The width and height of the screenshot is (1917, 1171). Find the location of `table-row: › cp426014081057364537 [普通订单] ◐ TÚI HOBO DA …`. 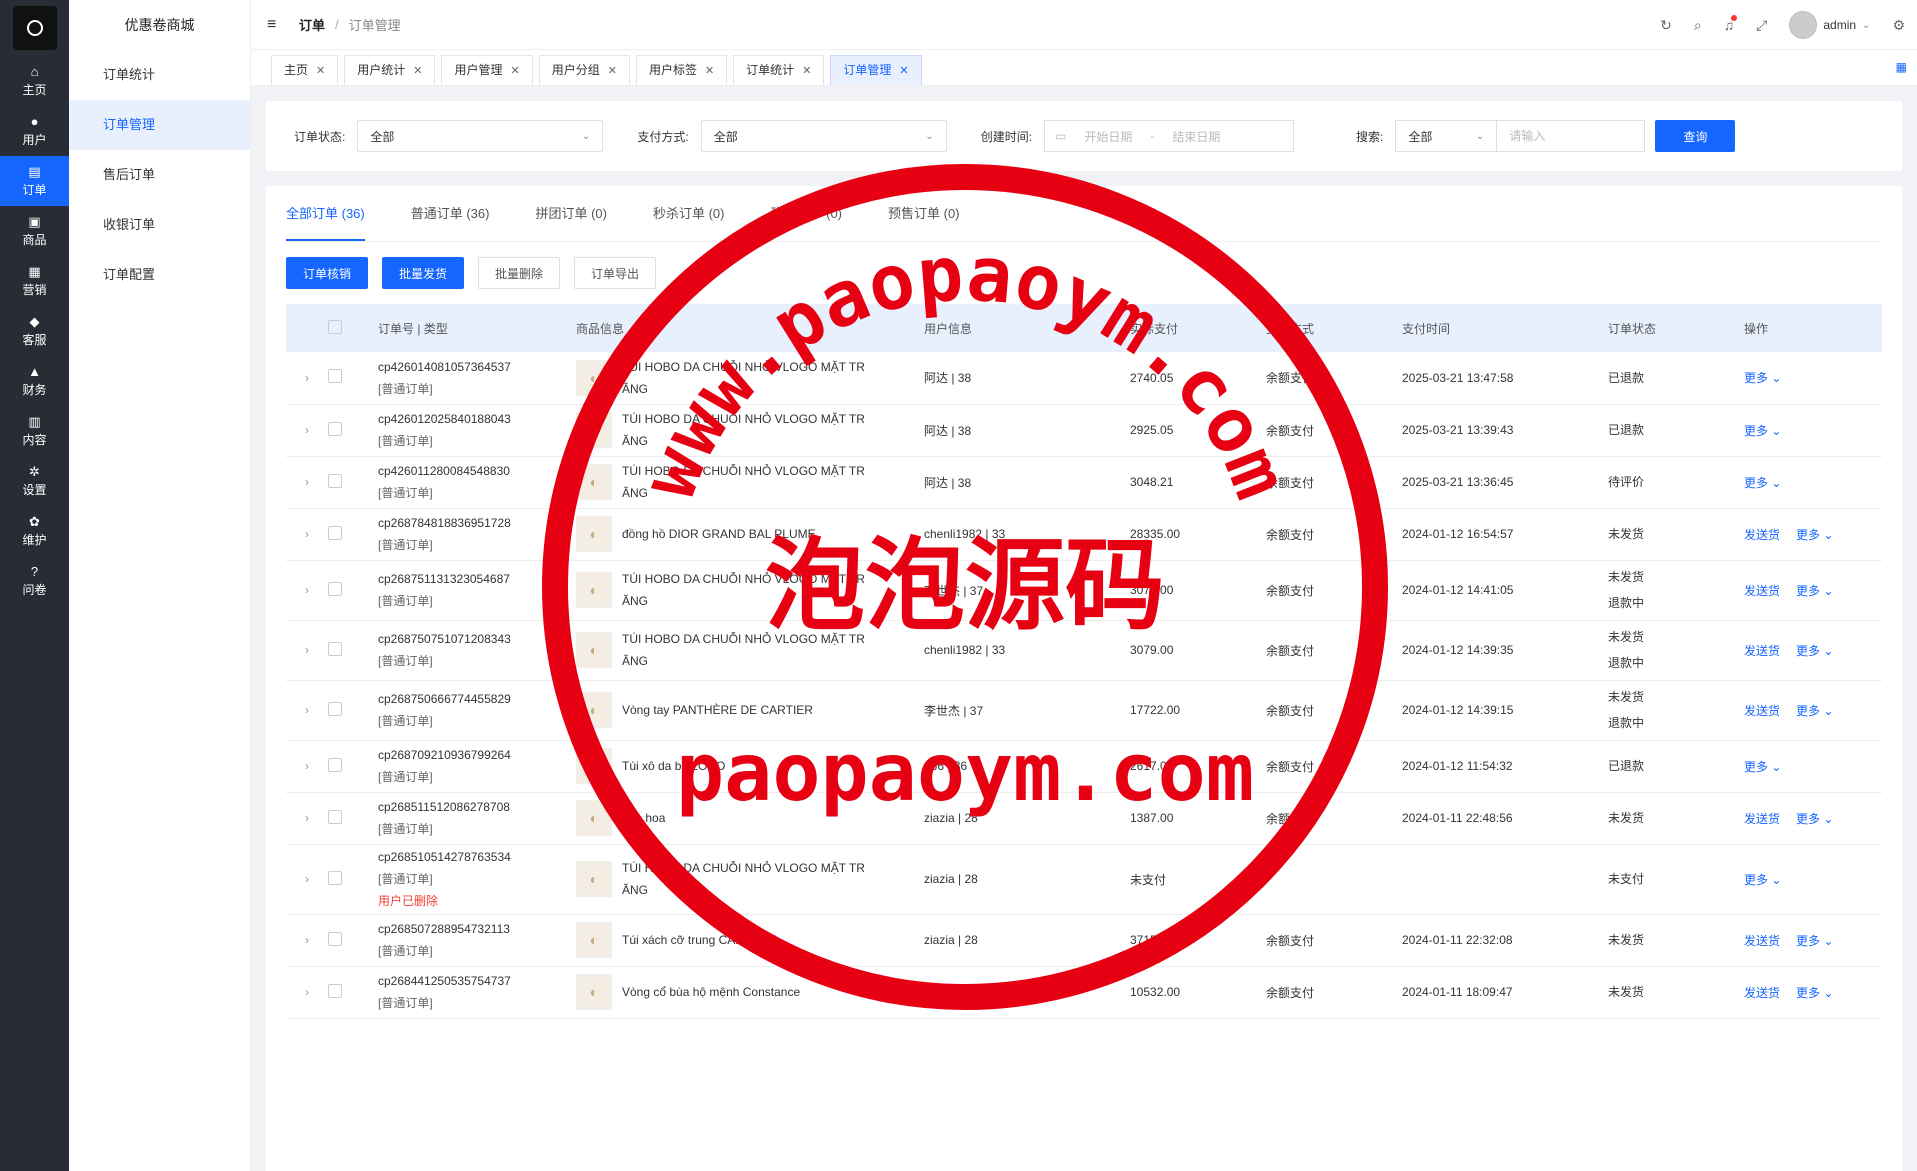

table-row: › cp426014081057364537 [普通订单] ◐ TÚI HOBO DA … is located at coordinates (1084, 378).